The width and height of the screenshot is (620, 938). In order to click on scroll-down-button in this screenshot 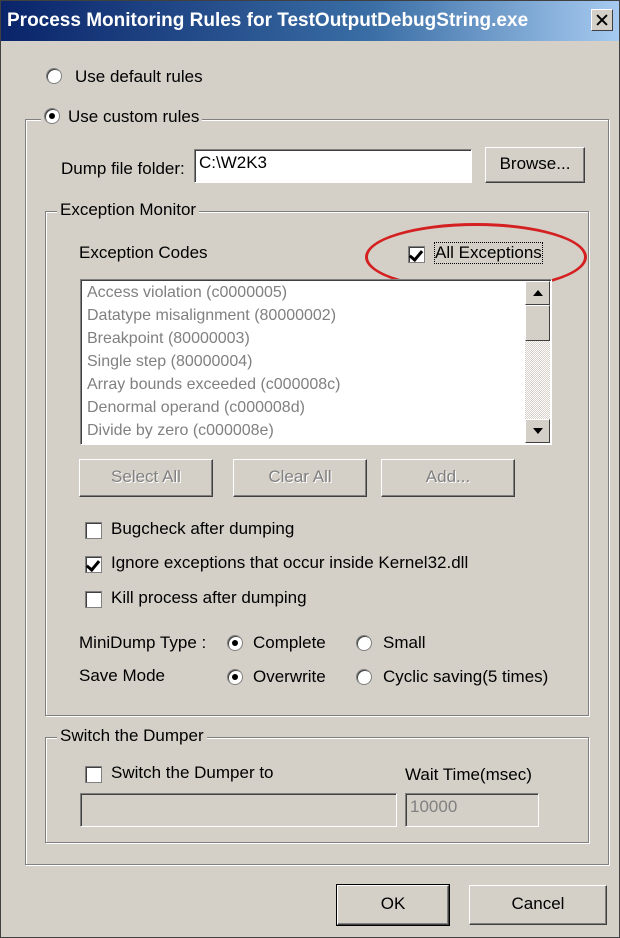, I will do `click(537, 431)`.